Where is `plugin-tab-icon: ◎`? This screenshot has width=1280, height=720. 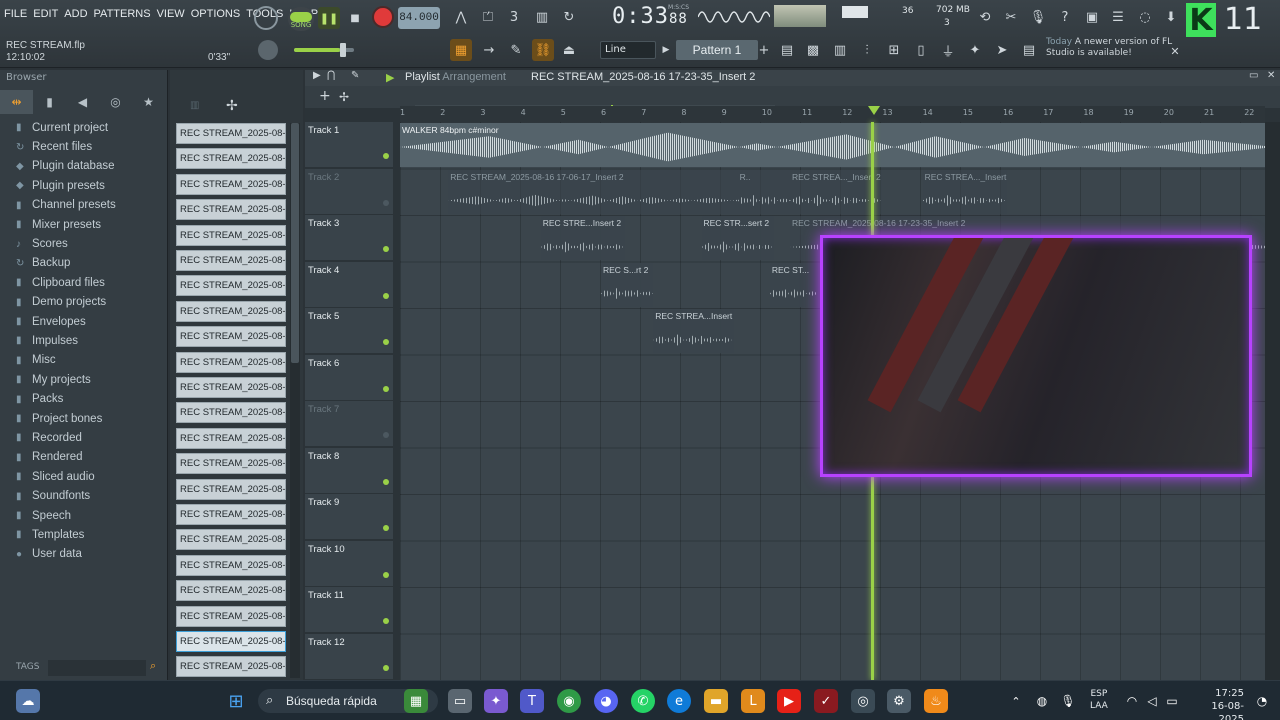
plugin-tab-icon: ◎ is located at coordinates (115, 102).